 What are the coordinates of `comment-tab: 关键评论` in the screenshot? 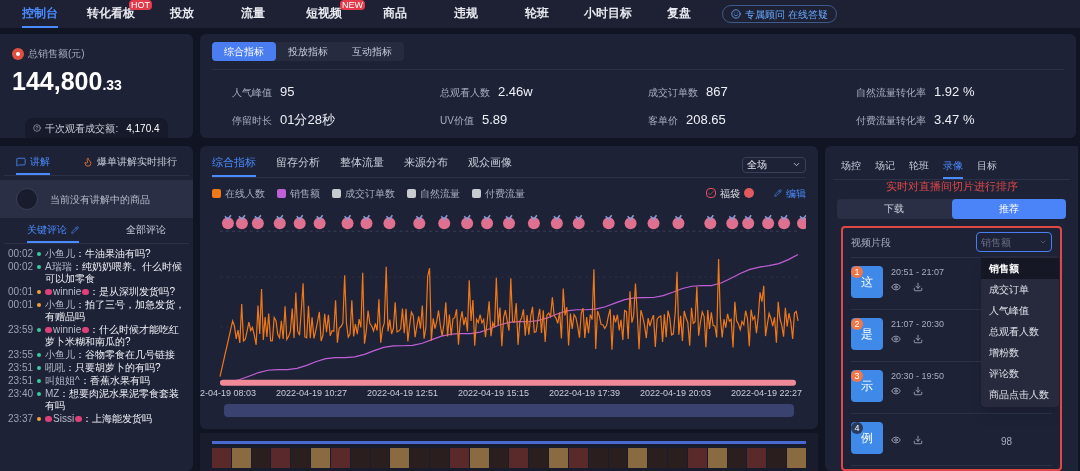 It's located at (53, 232).